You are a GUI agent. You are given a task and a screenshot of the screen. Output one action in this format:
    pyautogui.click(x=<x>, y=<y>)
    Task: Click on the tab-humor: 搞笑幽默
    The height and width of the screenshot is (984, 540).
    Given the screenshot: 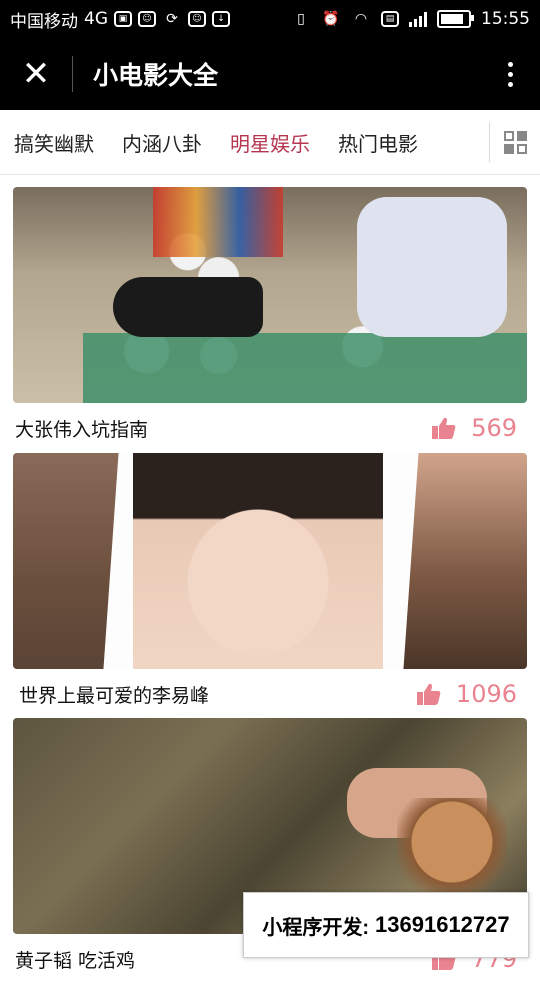 What is the action you would take?
    pyautogui.click(x=54, y=142)
    